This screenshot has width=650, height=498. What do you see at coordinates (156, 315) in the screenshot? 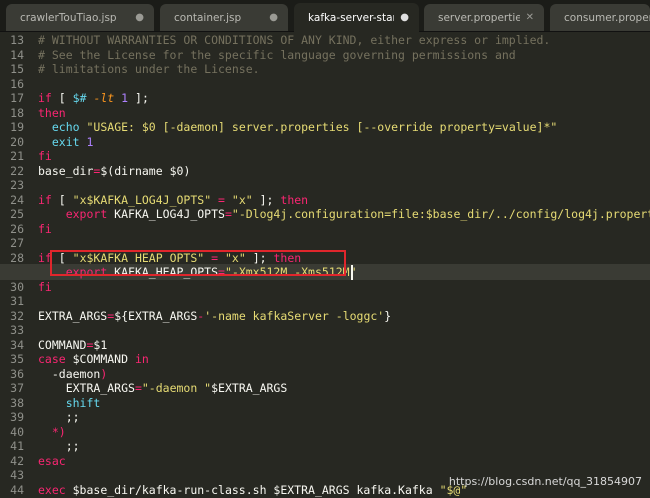
I see `code-text: ${EXTRA_ARGS` at bounding box center [156, 315].